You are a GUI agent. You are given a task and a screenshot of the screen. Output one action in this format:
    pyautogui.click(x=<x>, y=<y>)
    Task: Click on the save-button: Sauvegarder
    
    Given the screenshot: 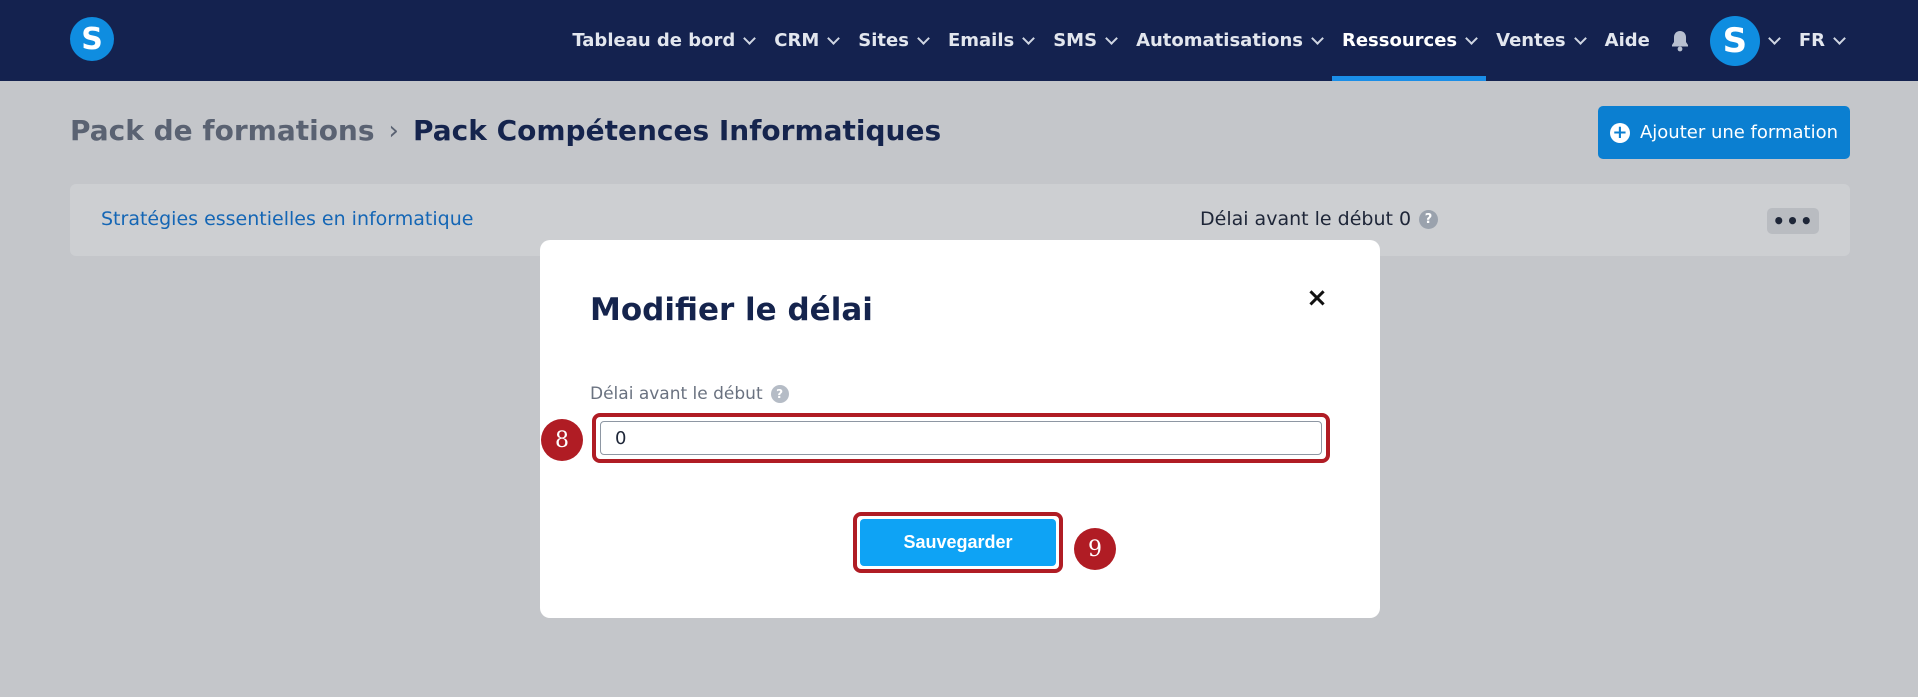 What is the action you would take?
    pyautogui.click(x=958, y=542)
    